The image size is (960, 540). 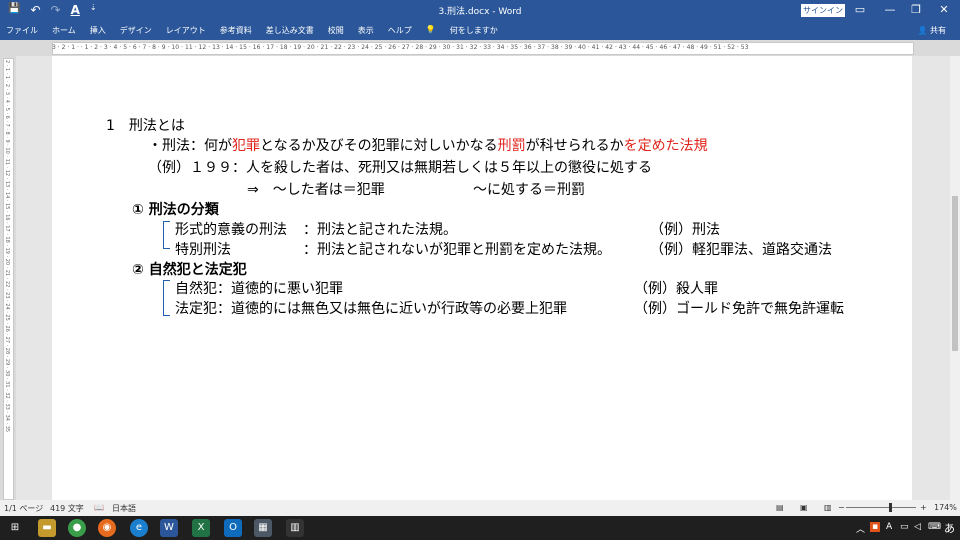 What do you see at coordinates (77, 528) in the screenshot?
I see `chrome-icon: ●` at bounding box center [77, 528].